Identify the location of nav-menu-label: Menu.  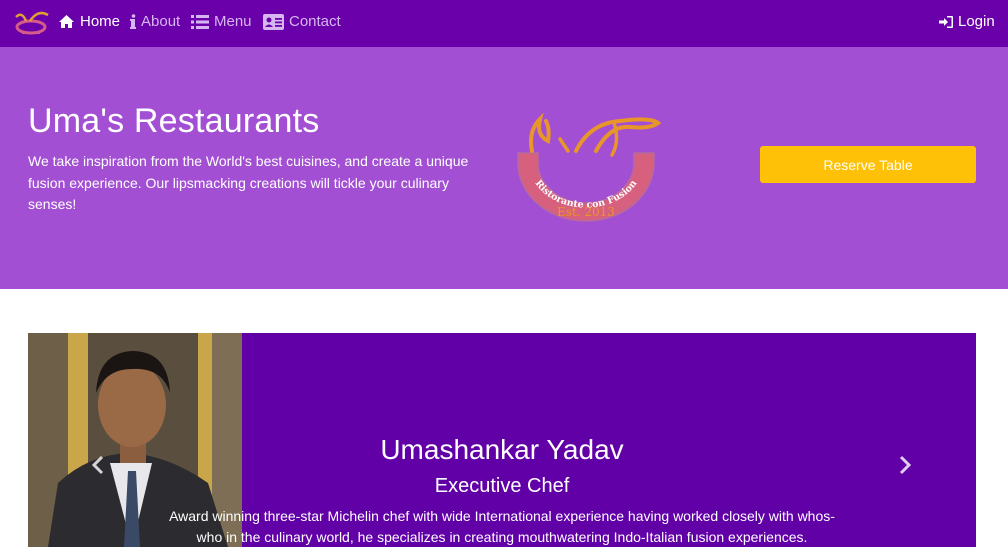
(233, 21).